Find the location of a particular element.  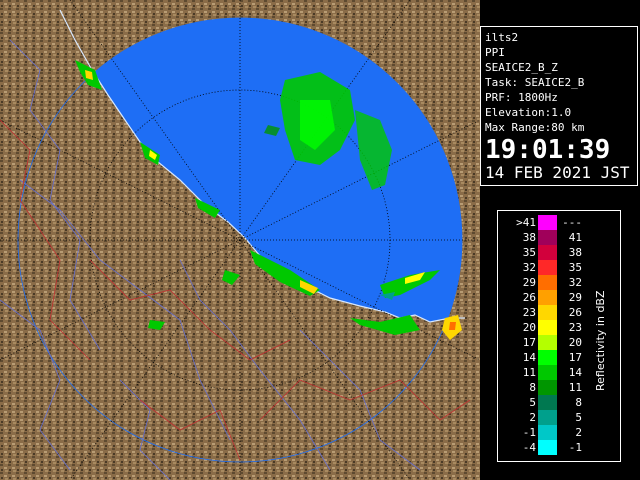

legend-upper-bound: 14 is located at coordinates (575, 372).